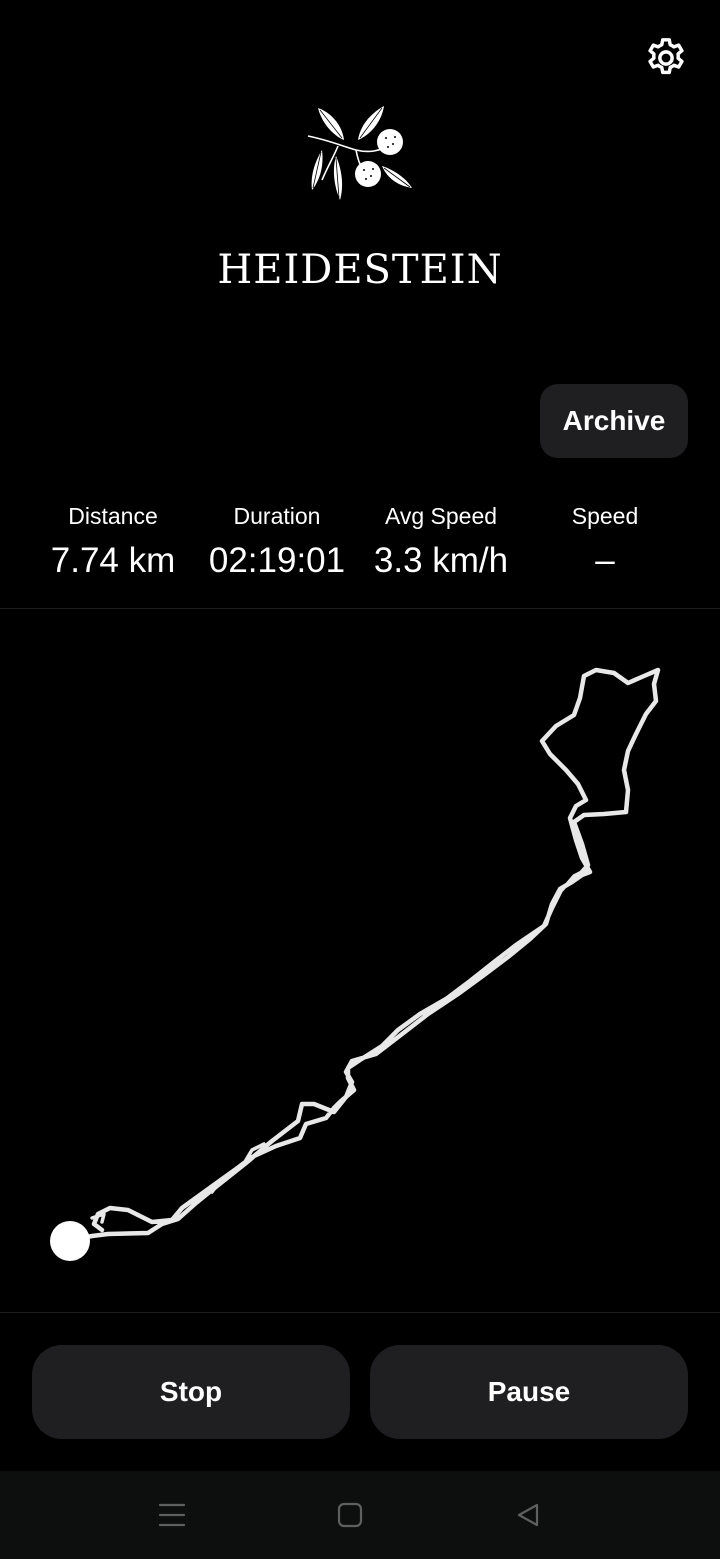  Describe the element at coordinates (360, 270) in the screenshot. I see `app-title: HEIDESTEIN` at that location.